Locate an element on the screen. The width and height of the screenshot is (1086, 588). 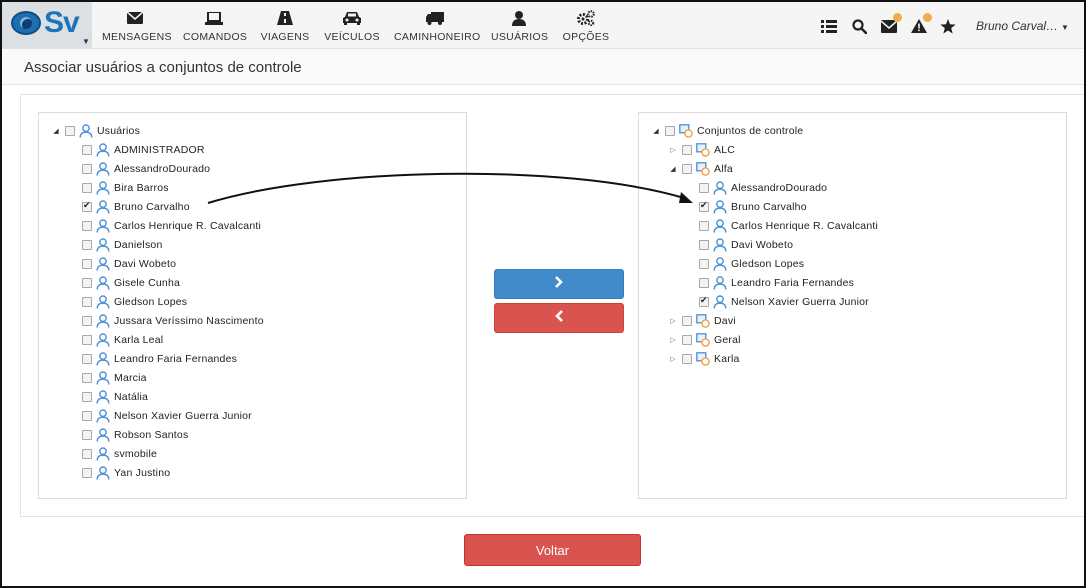
user-node: Karla Leal is located at coordinates (122, 339).